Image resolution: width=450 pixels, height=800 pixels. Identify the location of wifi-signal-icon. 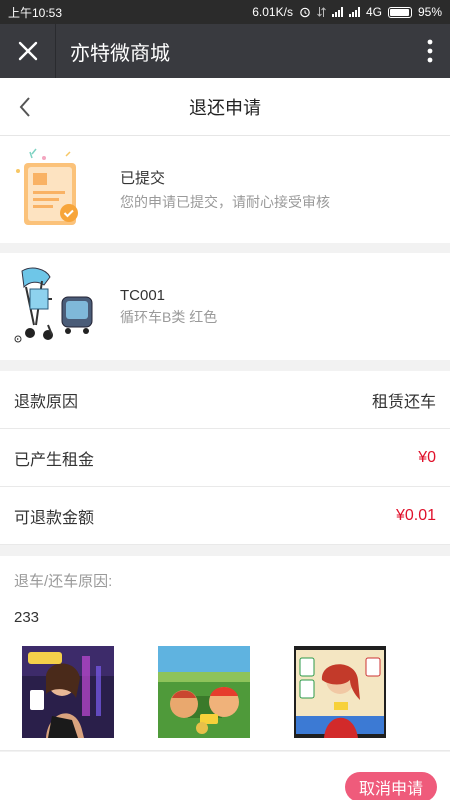
(337, 12).